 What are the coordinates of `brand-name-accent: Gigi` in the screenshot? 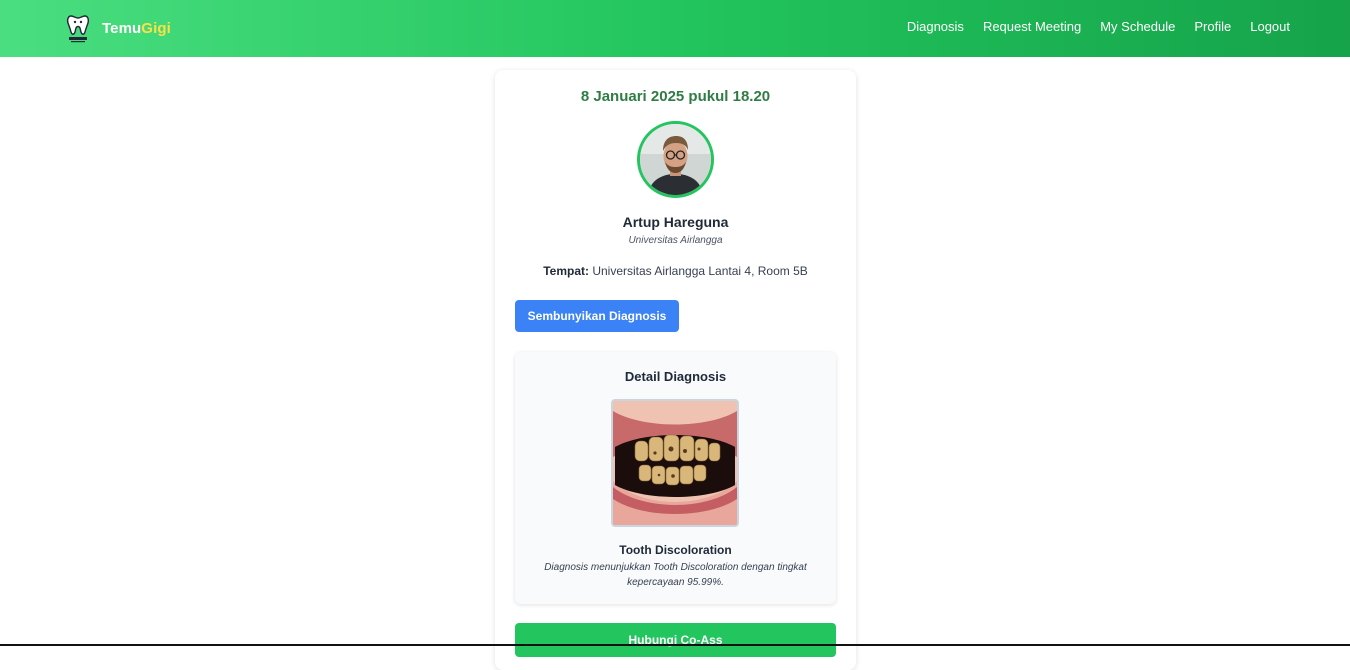 It's located at (156, 28).